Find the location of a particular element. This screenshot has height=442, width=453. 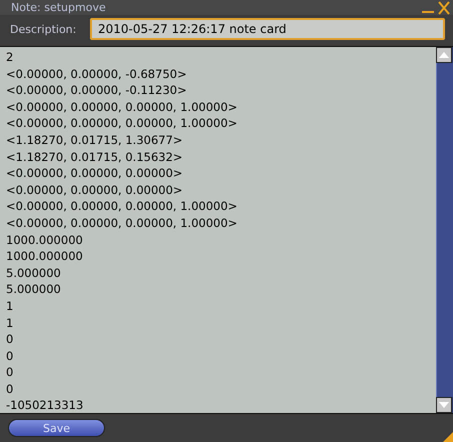

scroll-up-icon is located at coordinates (444, 55).